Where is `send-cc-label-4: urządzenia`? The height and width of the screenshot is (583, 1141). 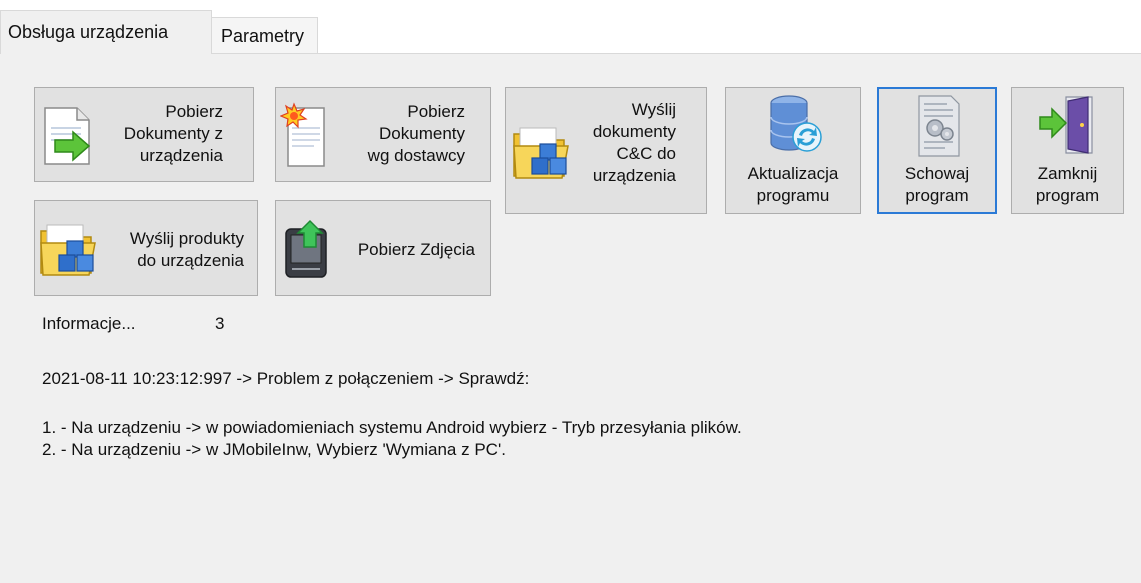 send-cc-label-4: urządzenia is located at coordinates (634, 175).